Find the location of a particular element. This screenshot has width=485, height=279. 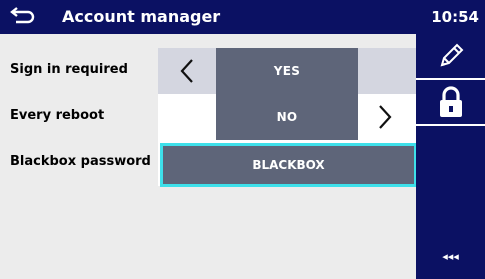

setting-value: YES is located at coordinates (287, 71).